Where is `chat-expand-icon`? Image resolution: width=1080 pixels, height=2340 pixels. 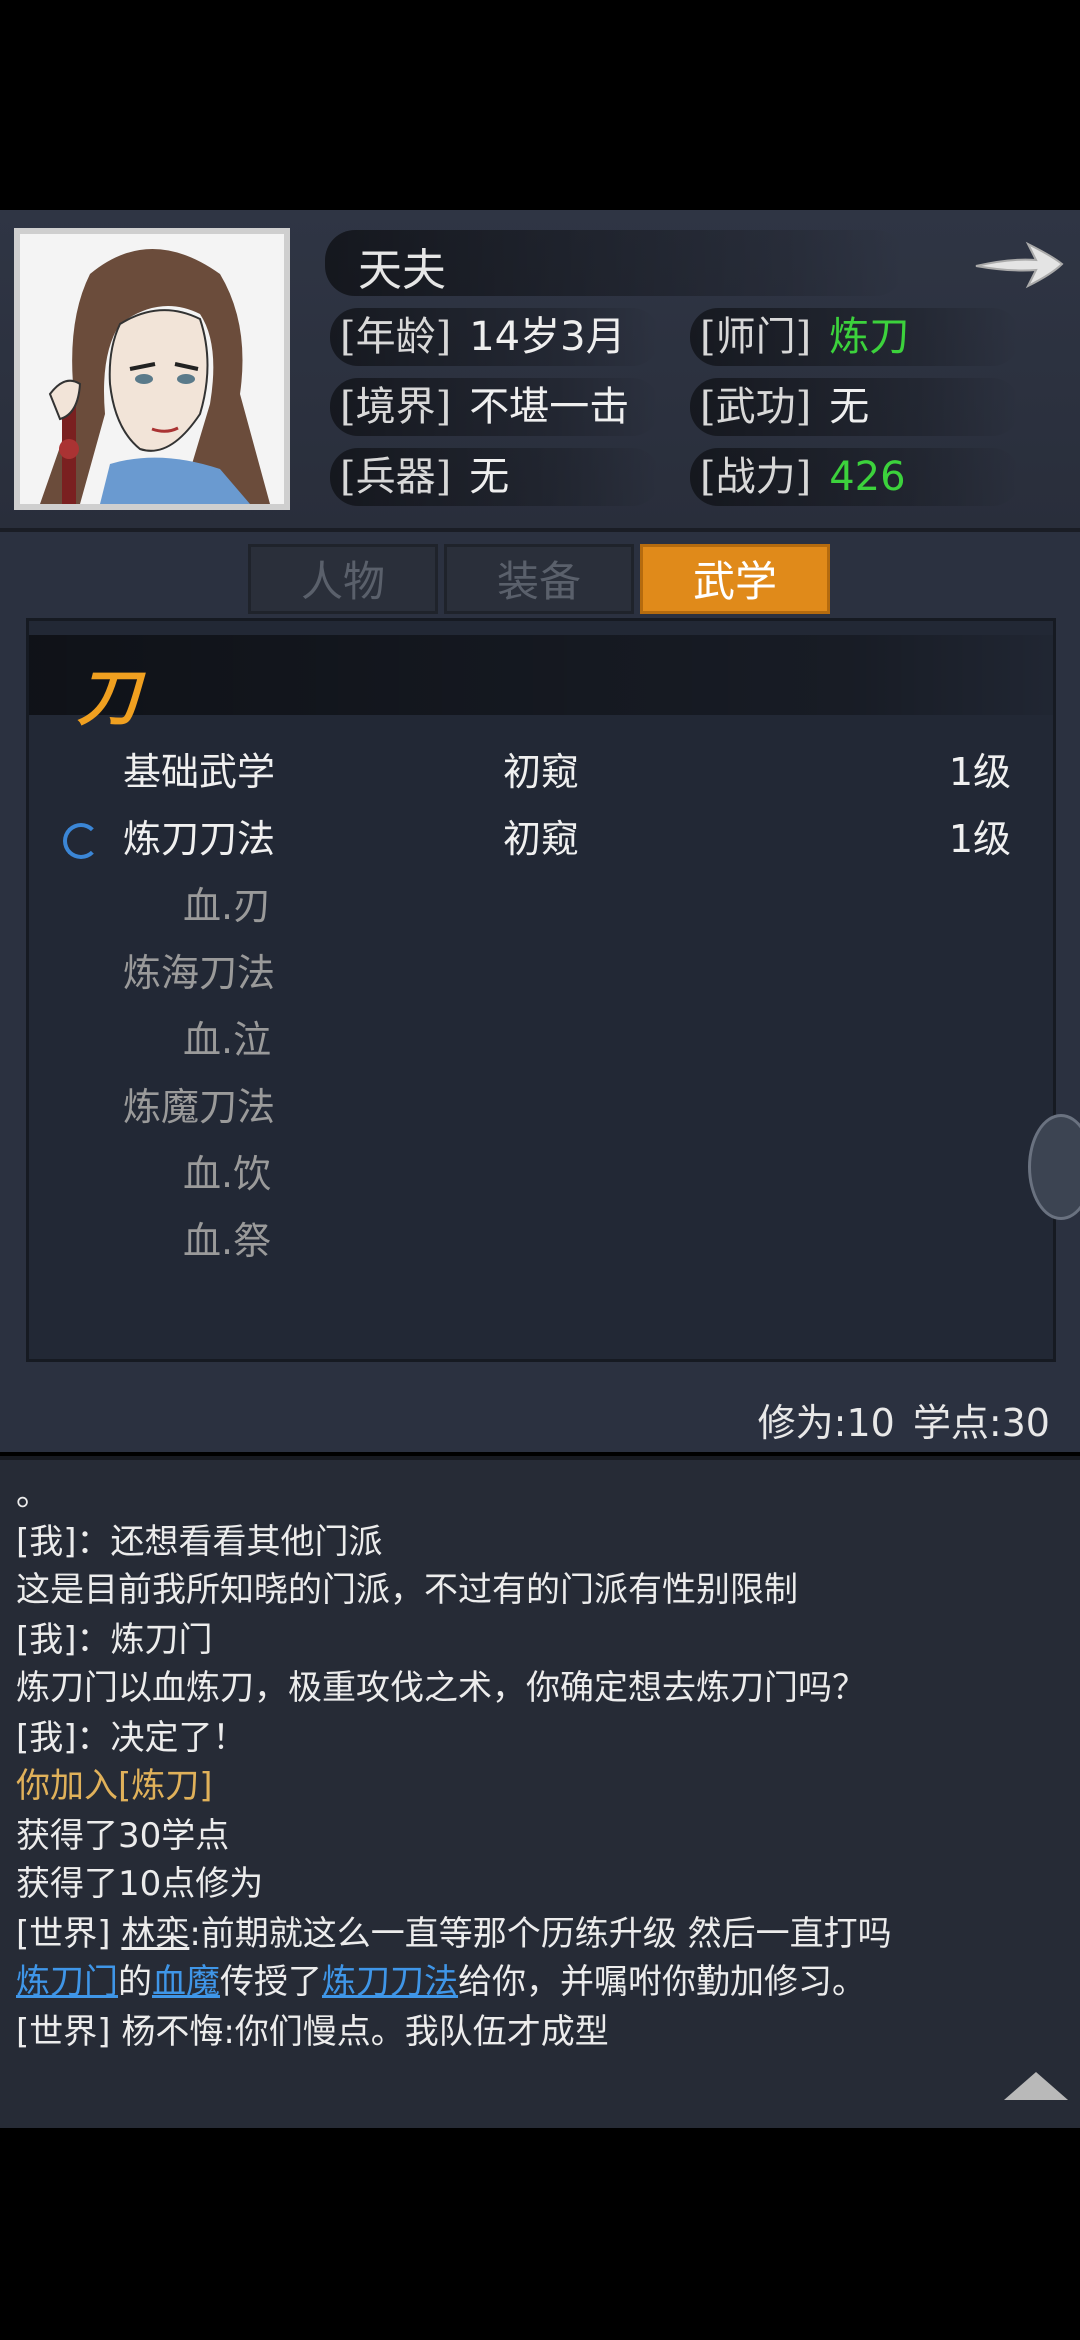
chat-expand-icon is located at coordinates (1036, 2086).